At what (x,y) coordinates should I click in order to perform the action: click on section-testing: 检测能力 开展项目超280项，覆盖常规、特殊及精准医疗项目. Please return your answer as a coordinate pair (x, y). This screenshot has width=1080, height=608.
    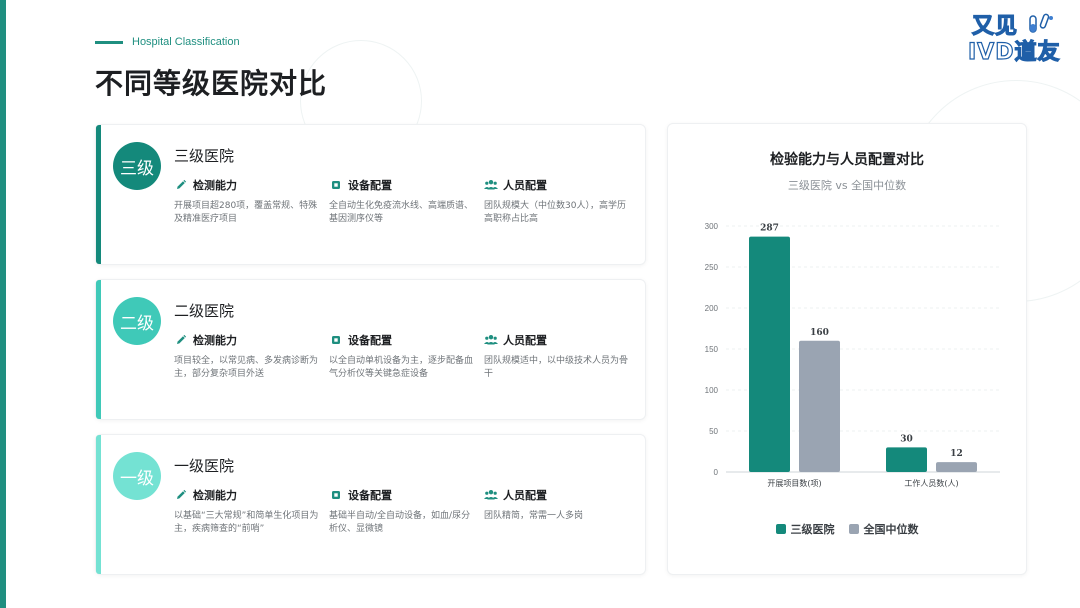
    Looking at the image, I should click on (246, 202).